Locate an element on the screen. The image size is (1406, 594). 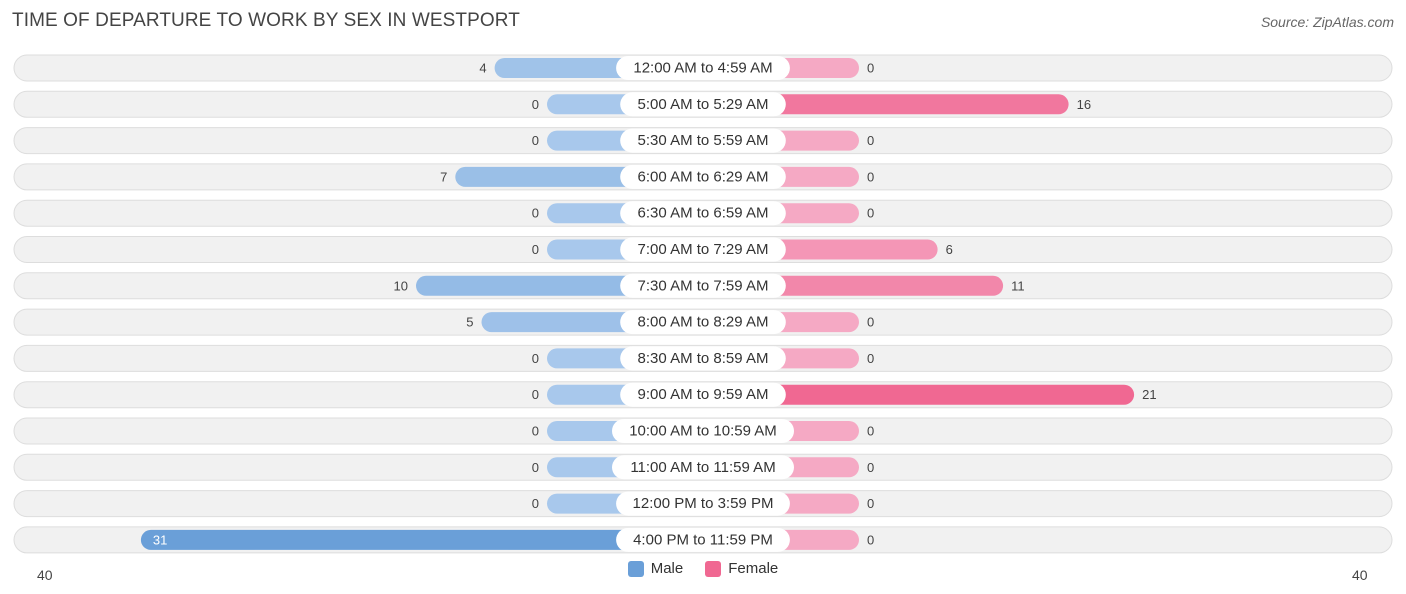
legend-item-male: Male is located at coordinates (655, 568).